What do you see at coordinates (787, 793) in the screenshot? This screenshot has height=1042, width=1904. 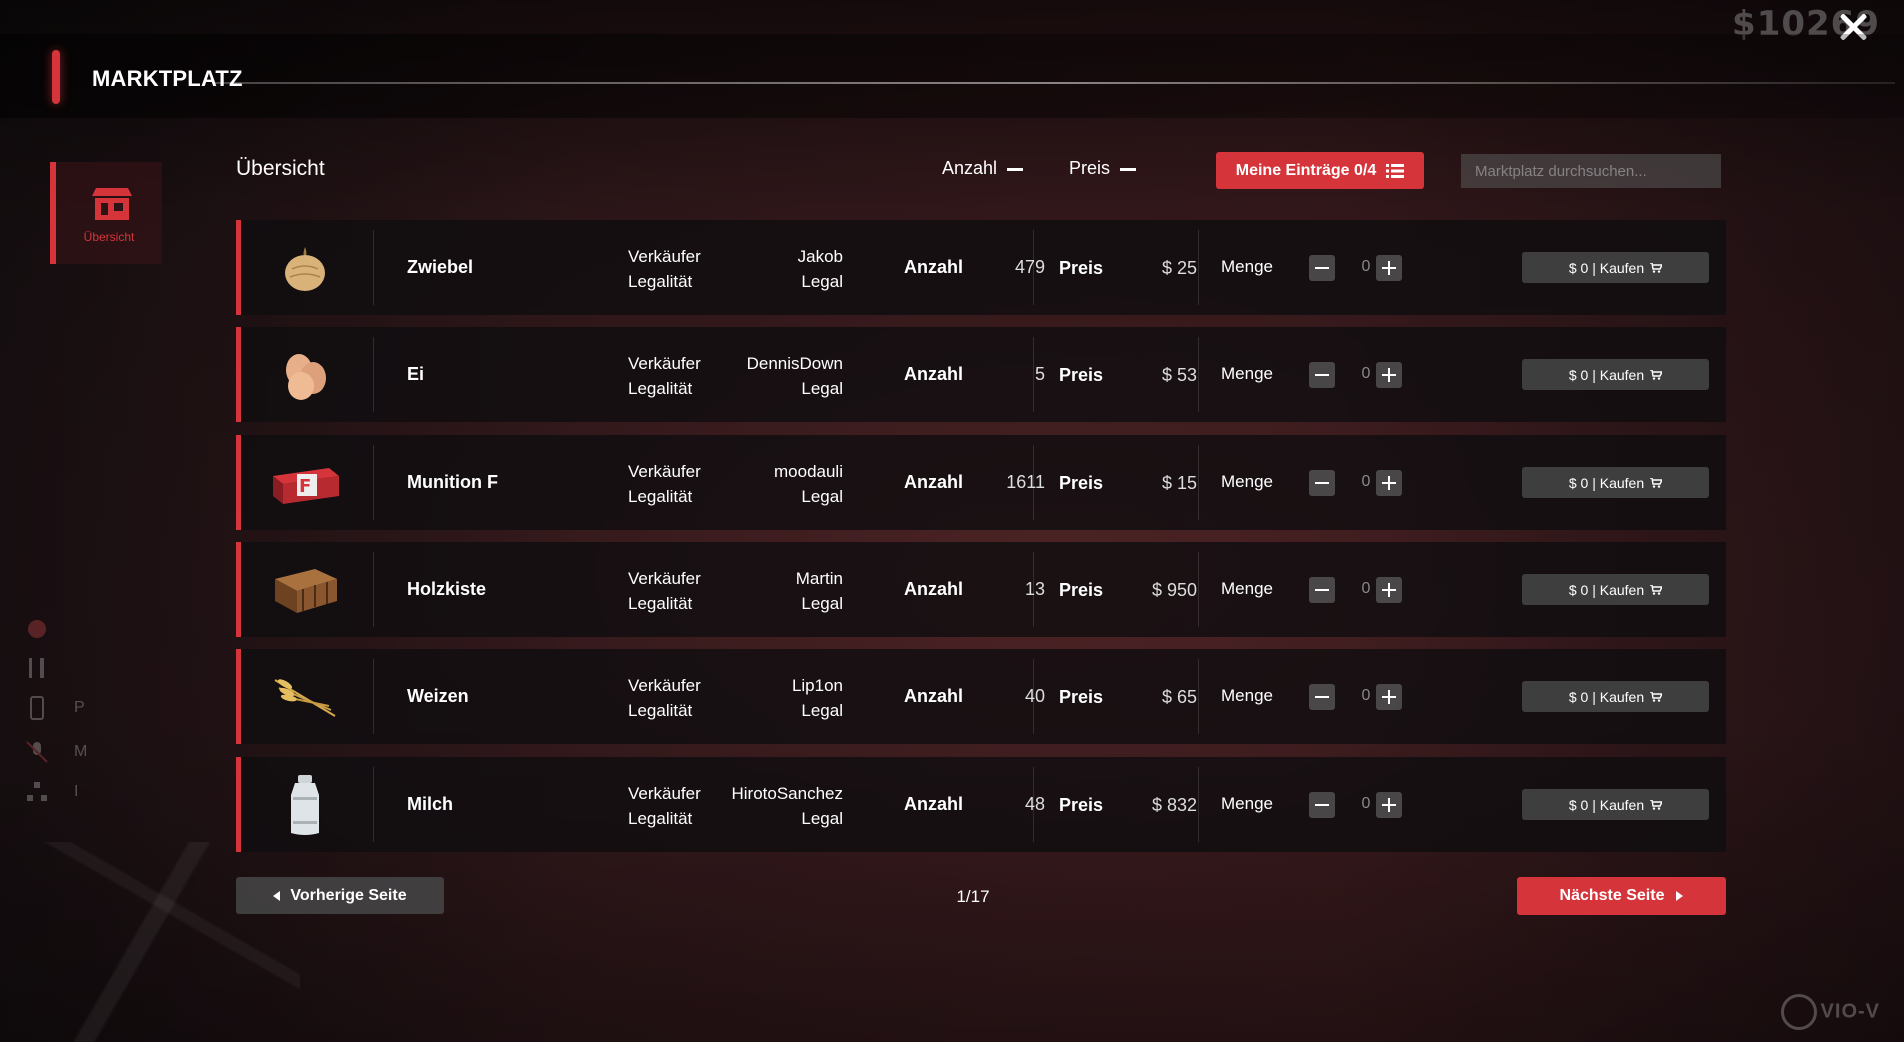 I see `seller-name: HirotoSanchez` at bounding box center [787, 793].